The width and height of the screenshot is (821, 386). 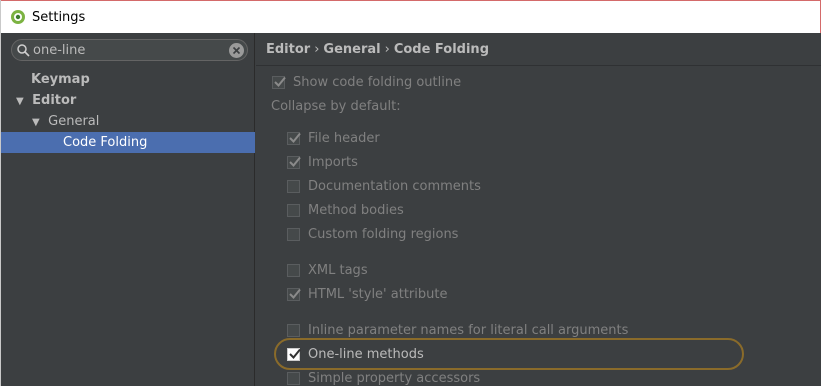 What do you see at coordinates (377, 82) in the screenshot?
I see `option-label: Show code folding outline` at bounding box center [377, 82].